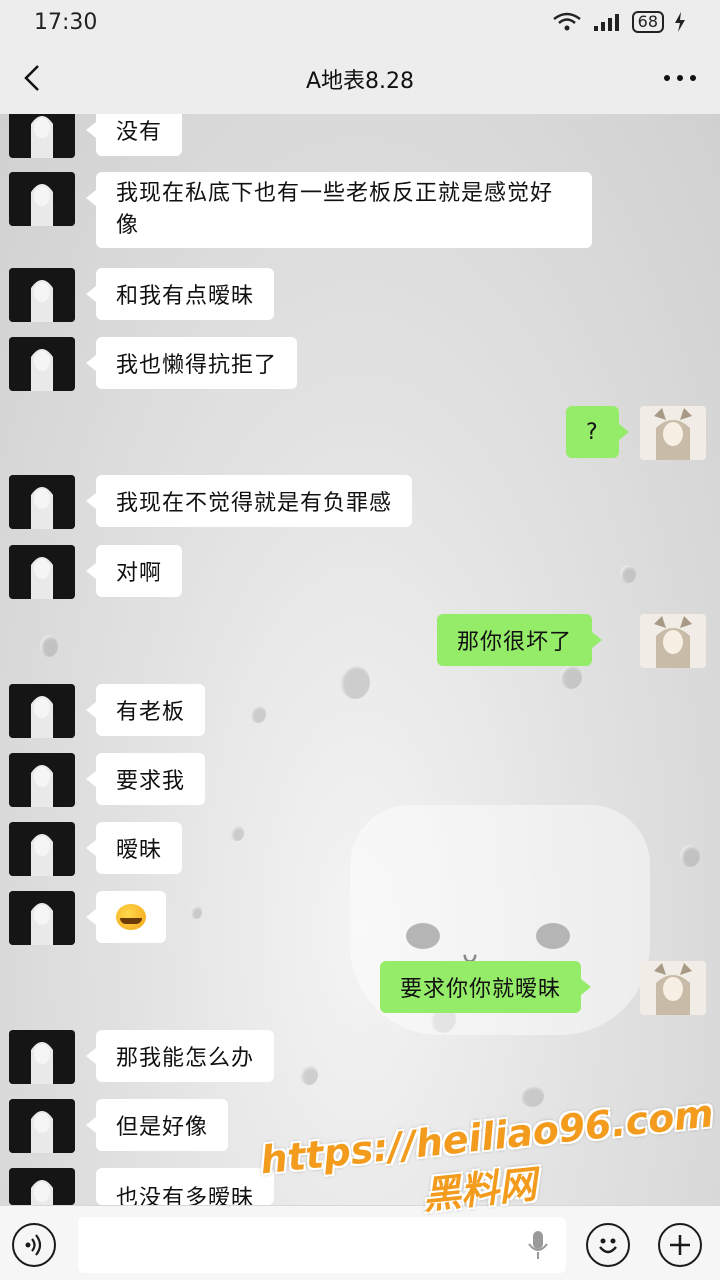  I want to click on back-button, so click(32, 78).